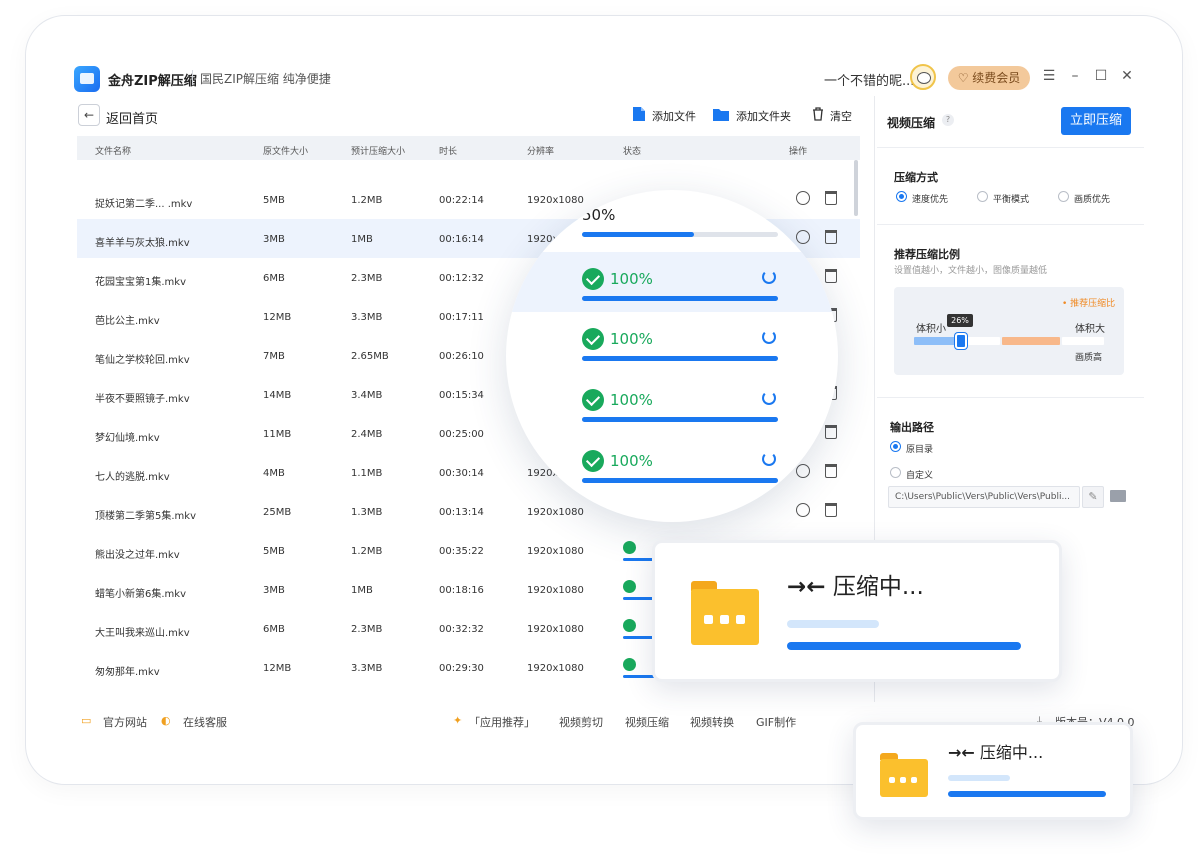 This screenshot has width=1200, height=854. What do you see at coordinates (113, 152) in the screenshot?
I see `col-filename: 文件名称` at bounding box center [113, 152].